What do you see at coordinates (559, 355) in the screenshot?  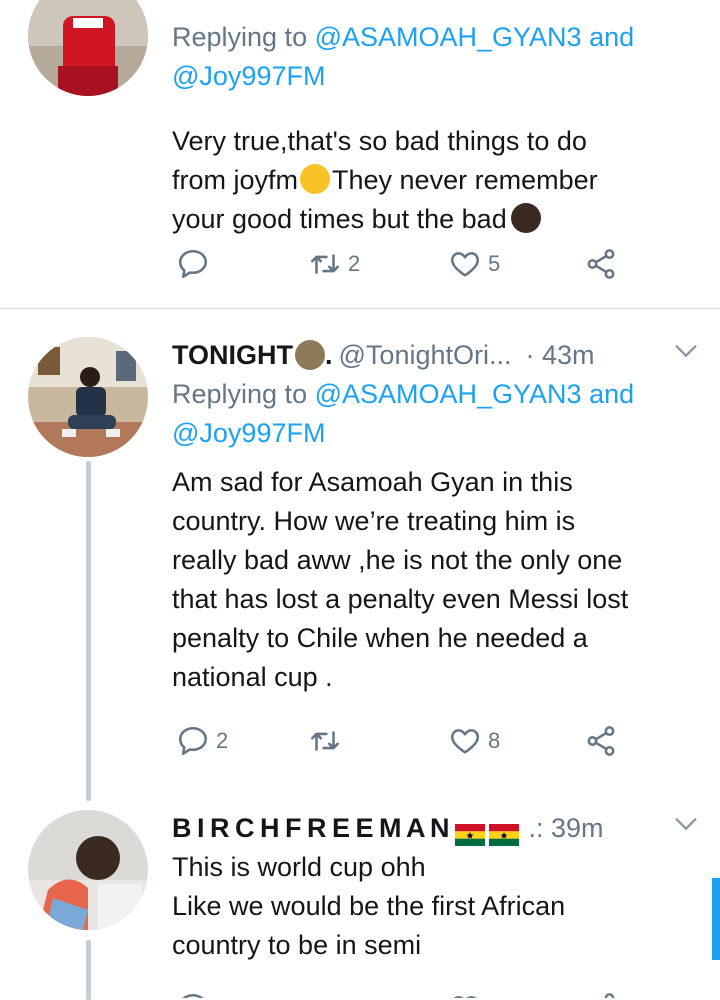 I see `timestamp: · 43m` at bounding box center [559, 355].